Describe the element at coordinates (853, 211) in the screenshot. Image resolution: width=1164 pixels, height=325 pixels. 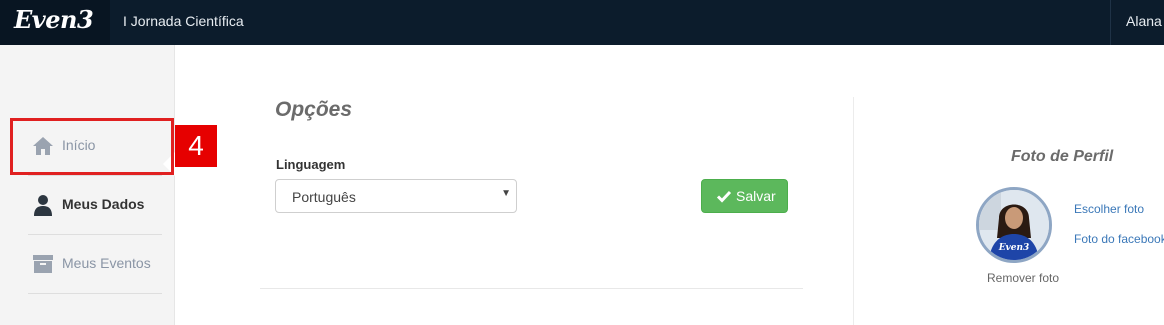
I see `column-divider` at that location.